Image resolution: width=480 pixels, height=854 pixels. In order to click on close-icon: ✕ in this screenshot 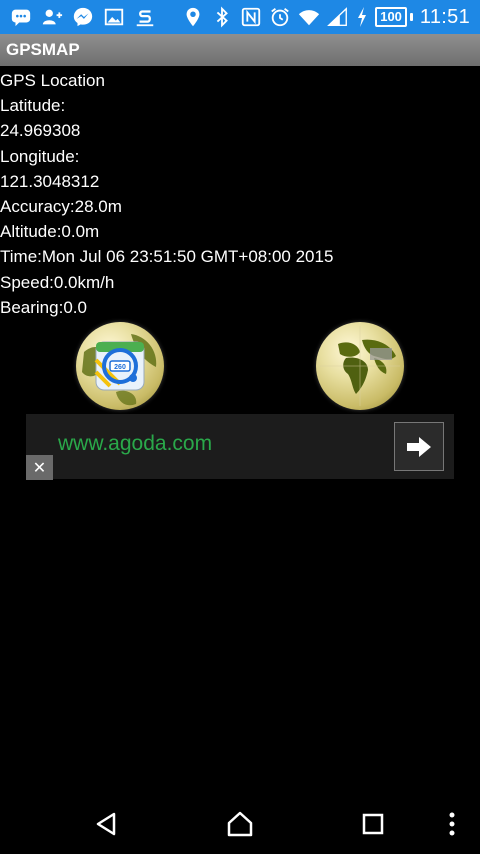, I will do `click(39, 468)`.